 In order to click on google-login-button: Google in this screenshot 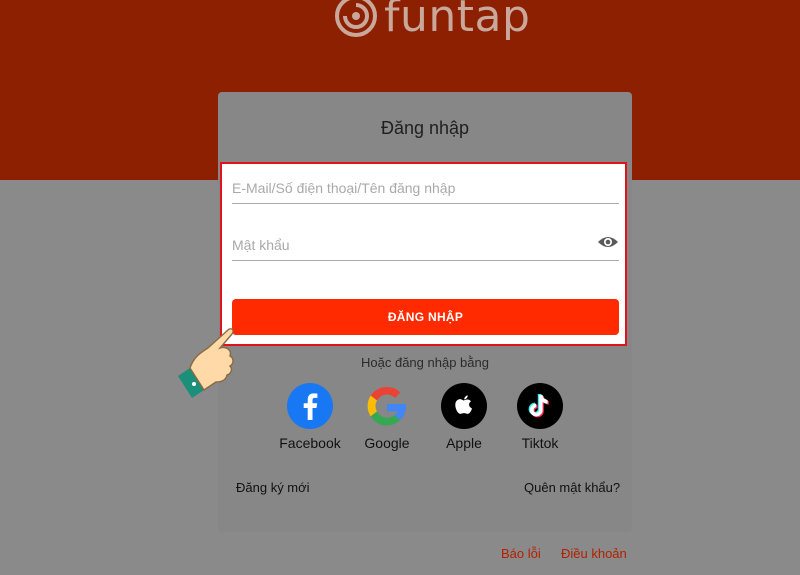, I will do `click(387, 417)`.